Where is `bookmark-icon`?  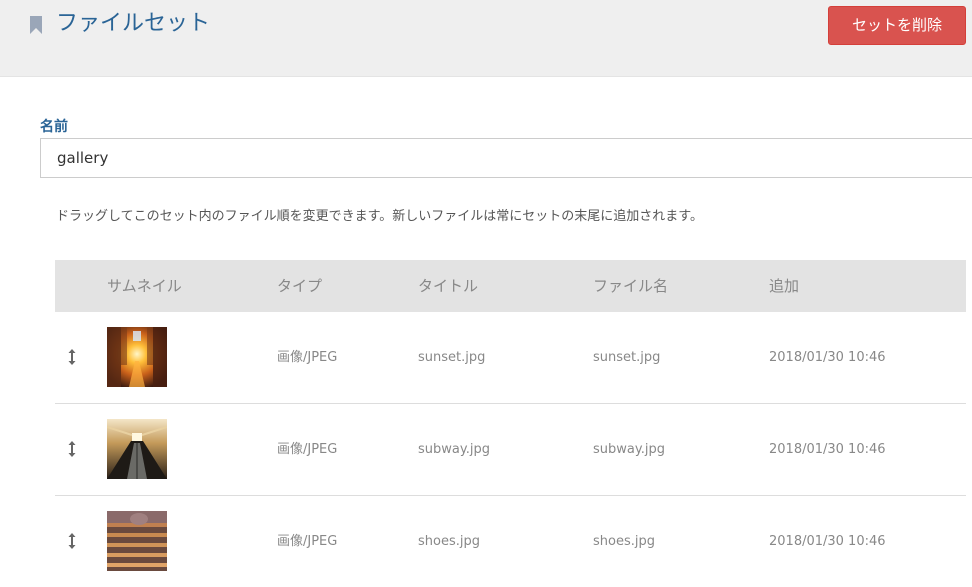
bookmark-icon is located at coordinates (36, 25).